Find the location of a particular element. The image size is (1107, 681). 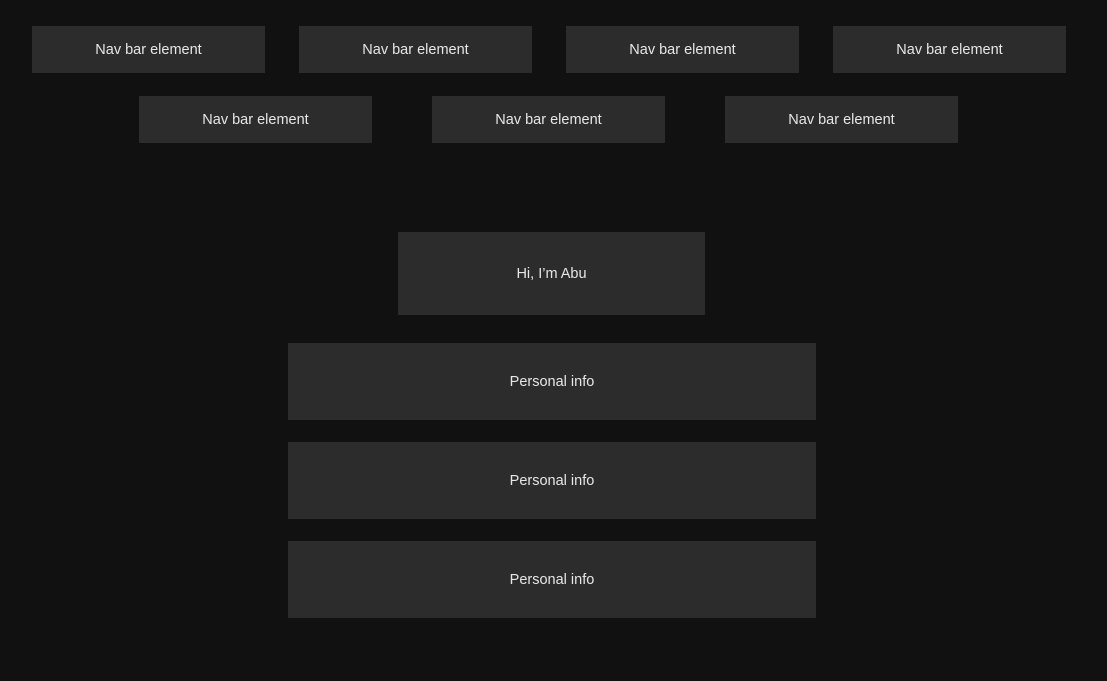

personal-info-section-3: Personal info is located at coordinates (552, 579).